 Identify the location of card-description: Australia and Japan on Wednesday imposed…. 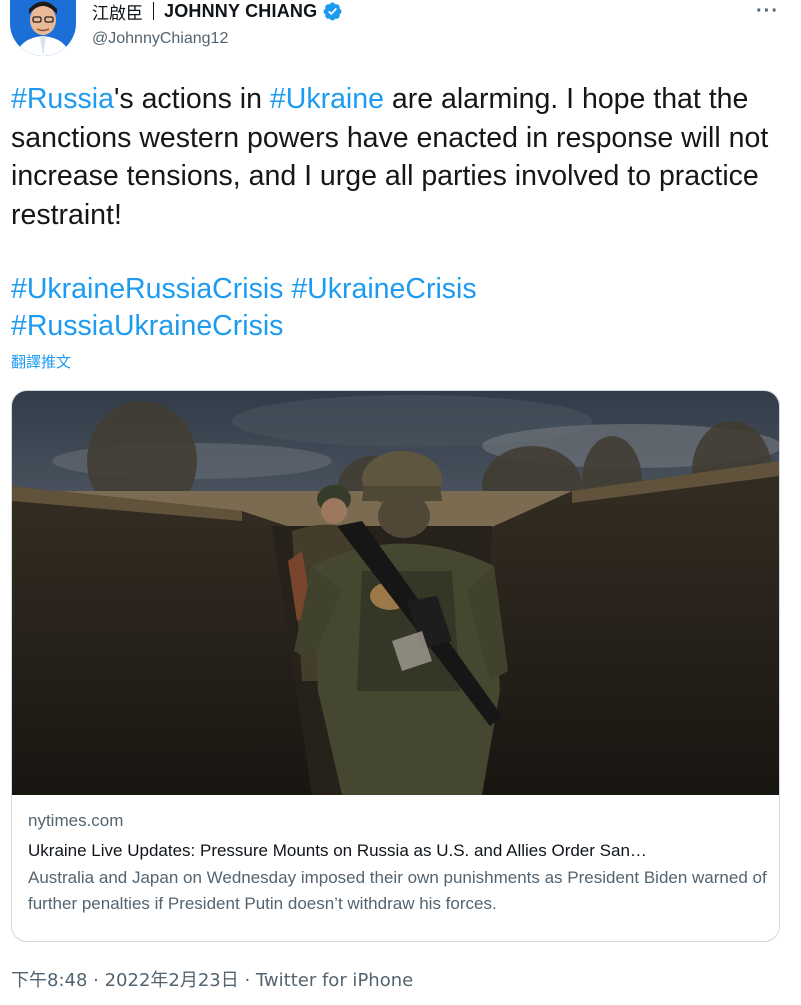
(397, 890).